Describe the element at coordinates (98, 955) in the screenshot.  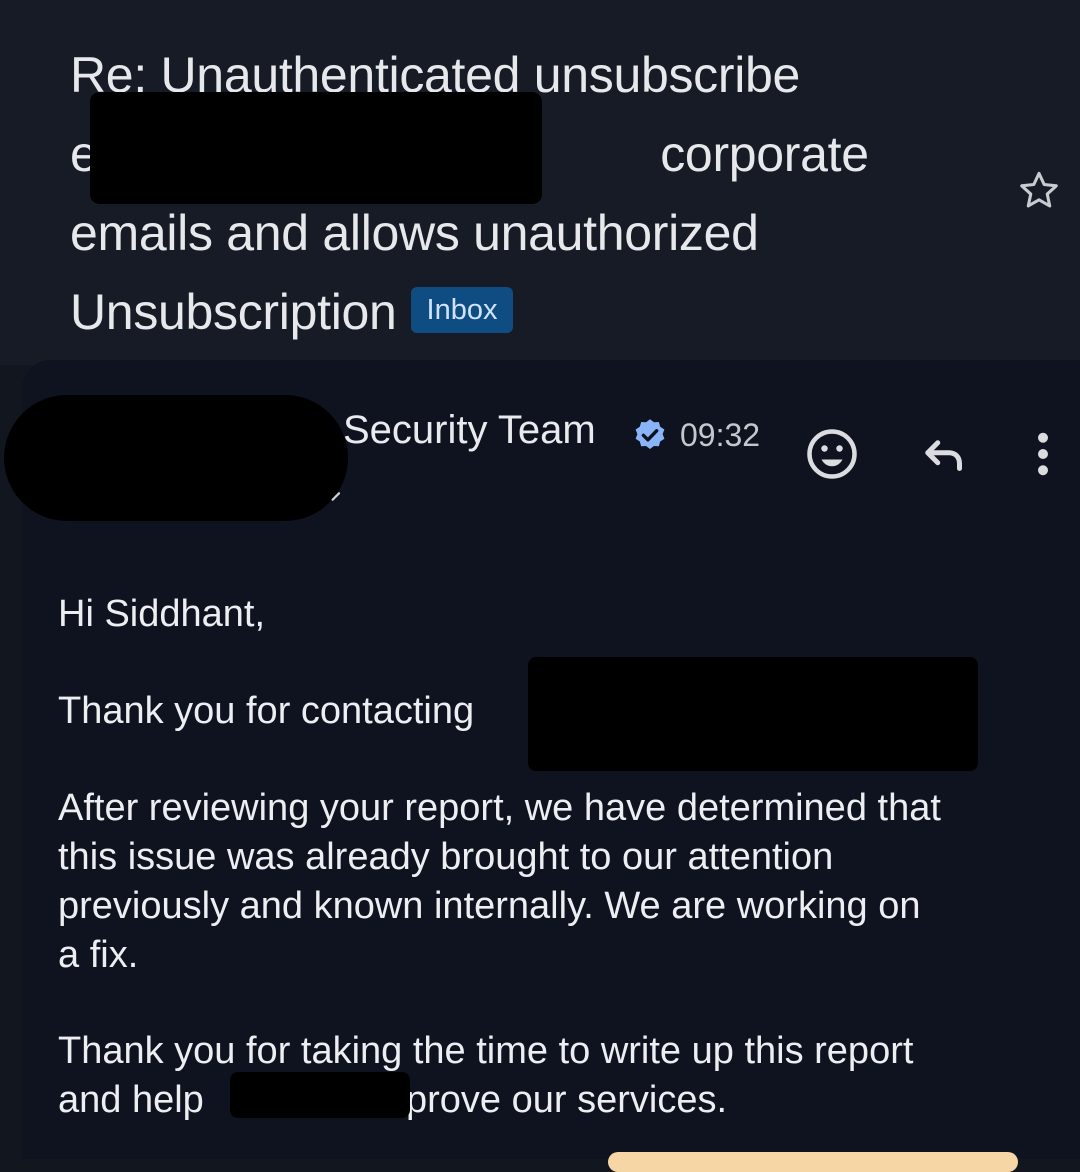
I see `paragraph-2-line-4: a fix.` at that location.